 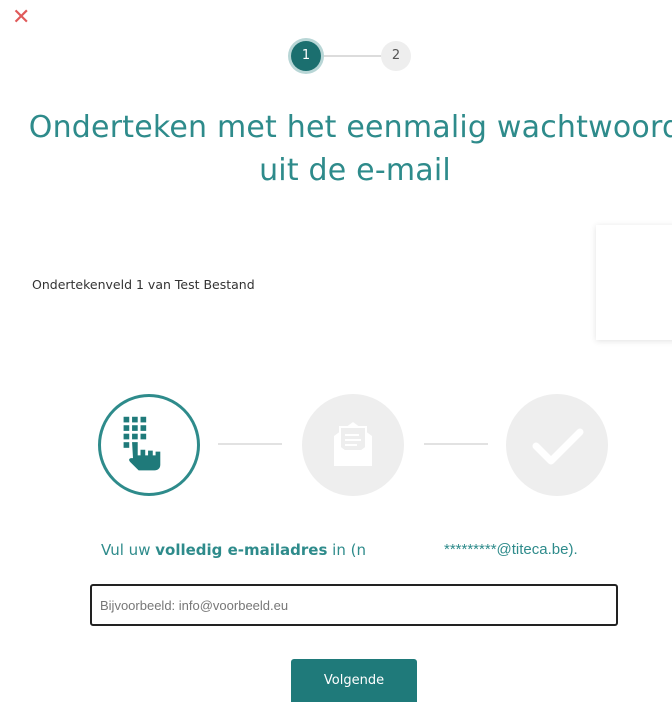 What do you see at coordinates (22, 18) in the screenshot?
I see `close-icon: ✕` at bounding box center [22, 18].